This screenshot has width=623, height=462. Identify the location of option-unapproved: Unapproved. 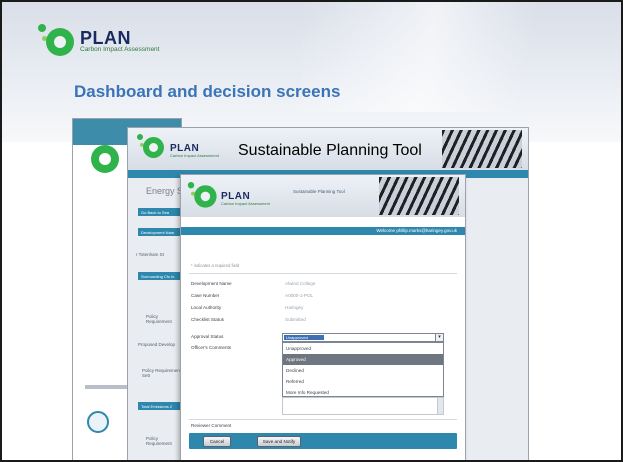
(363, 348).